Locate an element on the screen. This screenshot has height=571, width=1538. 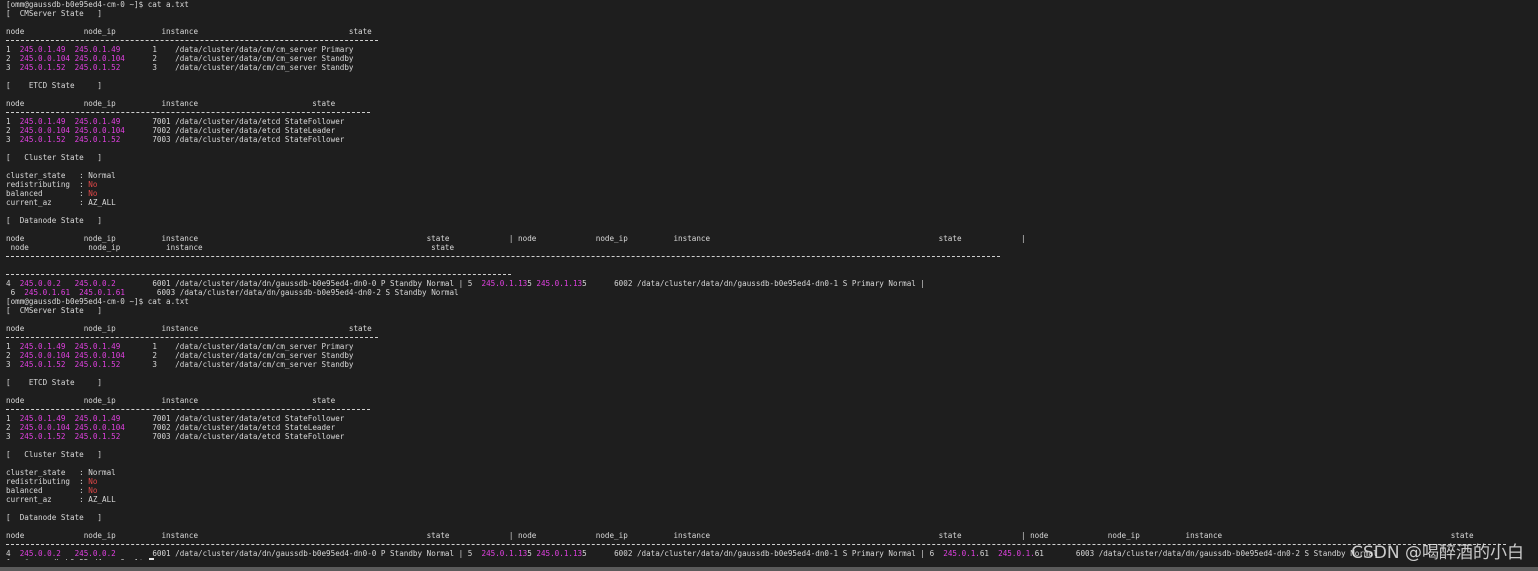
terminal-line: [omm@gaussdb-b0e95ed4-cm-0 ~]$ is located at coordinates (769, 559).